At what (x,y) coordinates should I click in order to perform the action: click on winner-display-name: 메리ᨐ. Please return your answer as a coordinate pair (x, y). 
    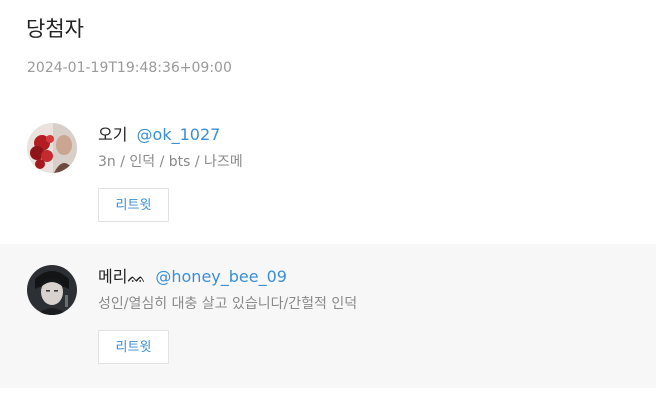
    Looking at the image, I should click on (122, 276).